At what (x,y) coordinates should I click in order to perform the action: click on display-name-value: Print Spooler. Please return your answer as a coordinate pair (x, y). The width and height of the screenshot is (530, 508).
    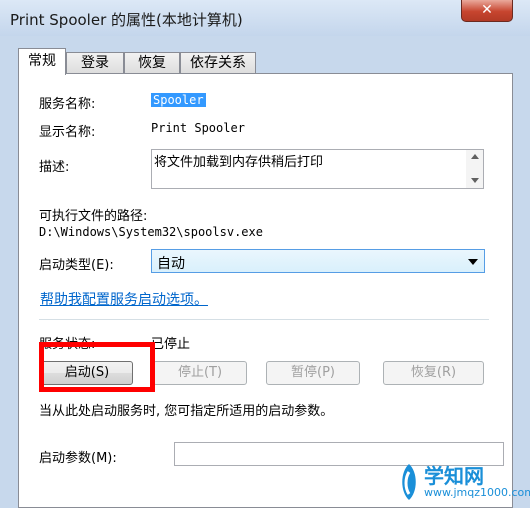
    Looking at the image, I should click on (198, 128).